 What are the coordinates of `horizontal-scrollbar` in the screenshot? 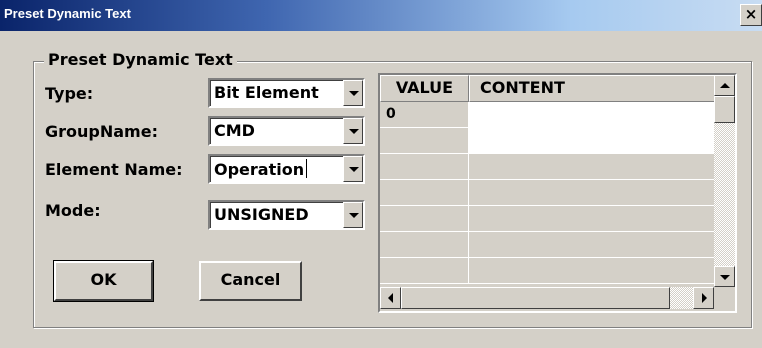 It's located at (547, 298).